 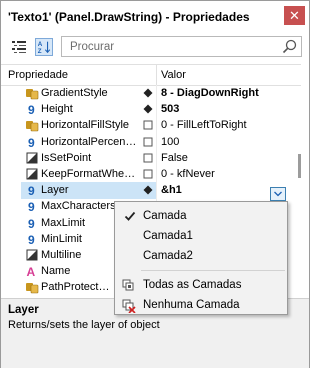 I want to click on description-title: Layer, so click(x=23, y=310).